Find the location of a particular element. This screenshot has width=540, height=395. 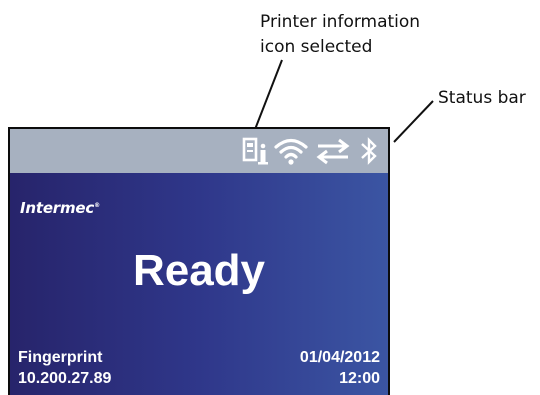

registered-mark: ® is located at coordinates (97, 205).